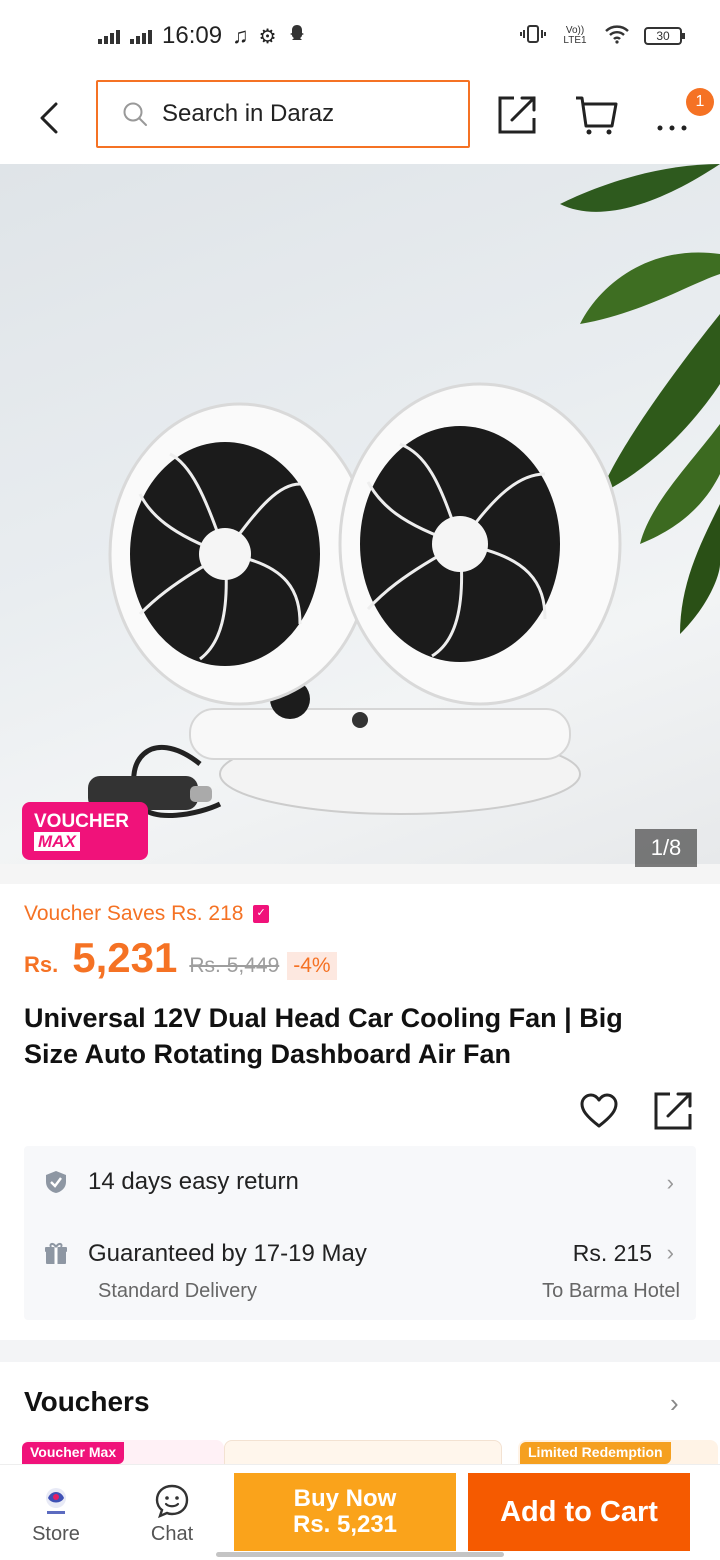 This screenshot has width=720, height=1560. Describe the element at coordinates (595, 1453) in the screenshot. I see `voucher-tag: Limited Redemption` at that location.